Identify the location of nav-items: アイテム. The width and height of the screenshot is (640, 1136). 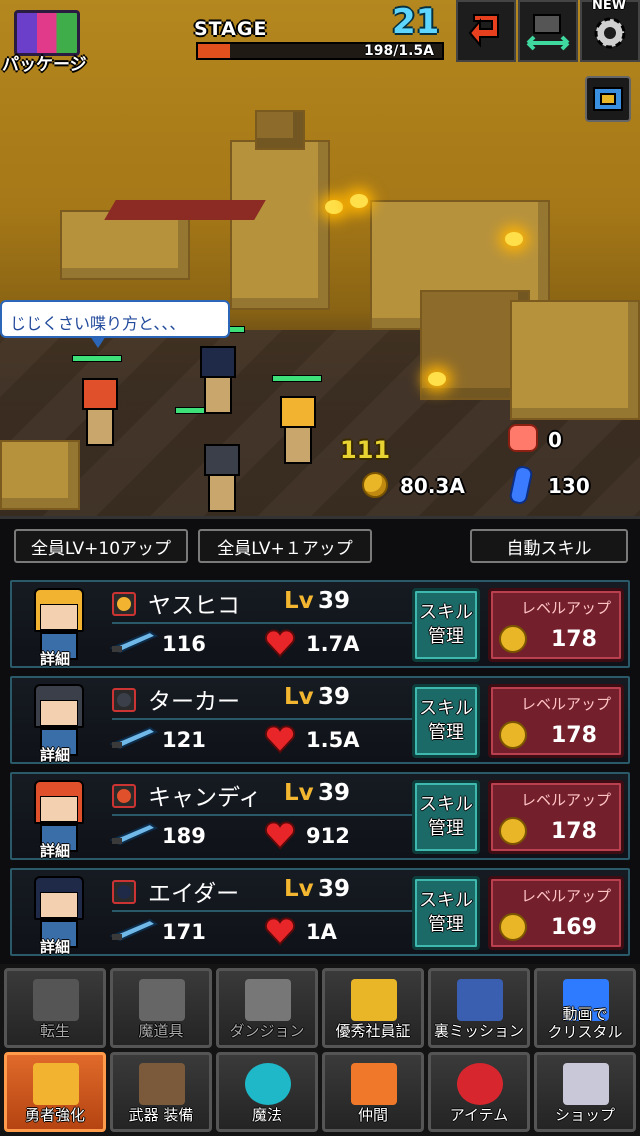
(479, 1092).